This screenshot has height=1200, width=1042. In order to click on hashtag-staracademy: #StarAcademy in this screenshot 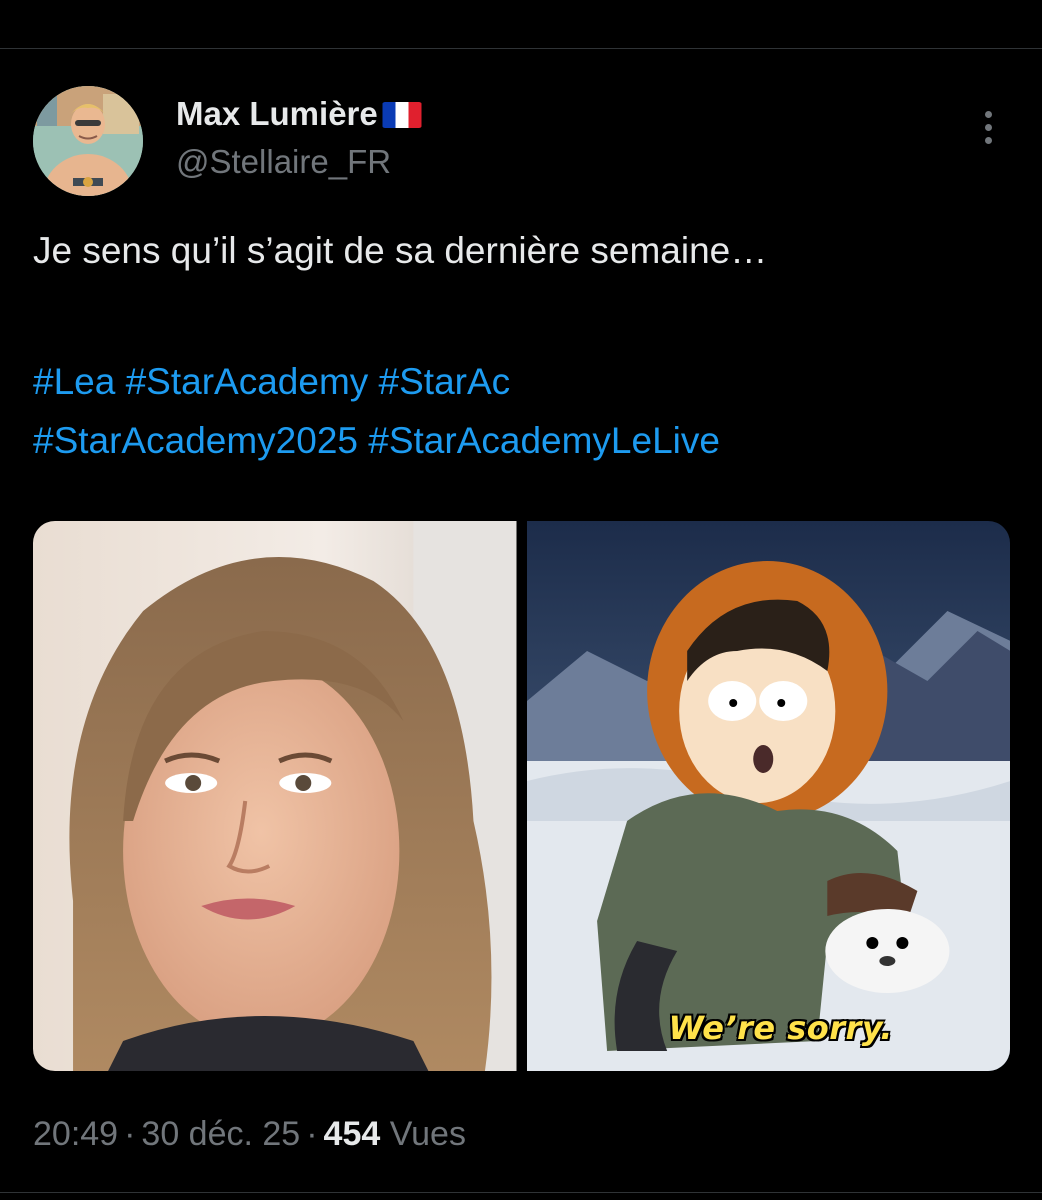, I will do `click(247, 381)`.